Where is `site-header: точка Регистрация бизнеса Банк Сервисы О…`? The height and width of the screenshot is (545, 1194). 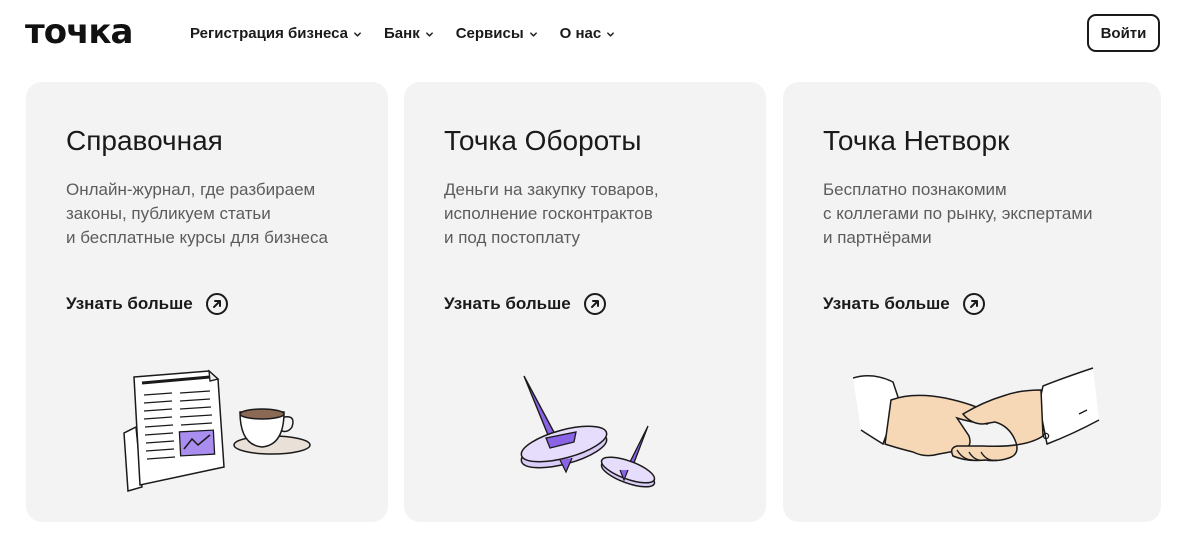
site-header: точка Регистрация бизнеса Банк Сервисы О… is located at coordinates (597, 35).